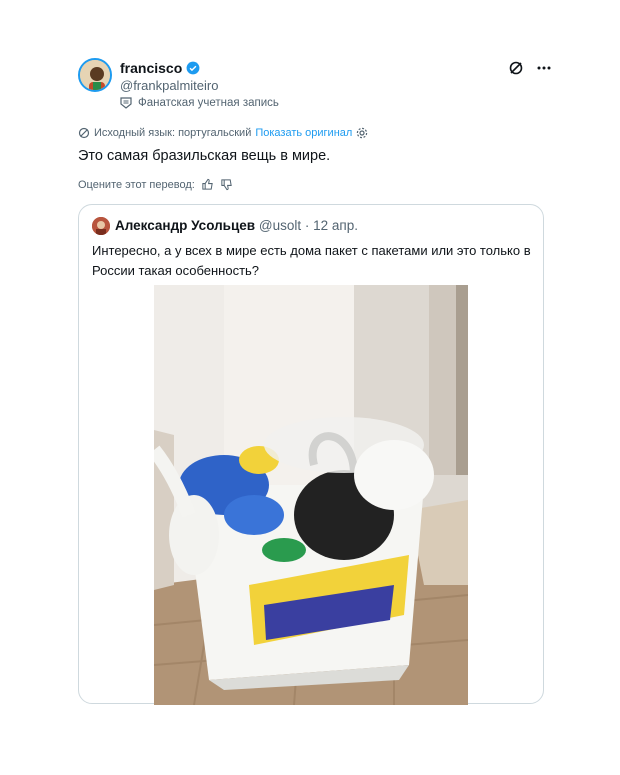 The height and width of the screenshot is (775, 620). What do you see at coordinates (362, 133) in the screenshot?
I see `settings-icon` at bounding box center [362, 133].